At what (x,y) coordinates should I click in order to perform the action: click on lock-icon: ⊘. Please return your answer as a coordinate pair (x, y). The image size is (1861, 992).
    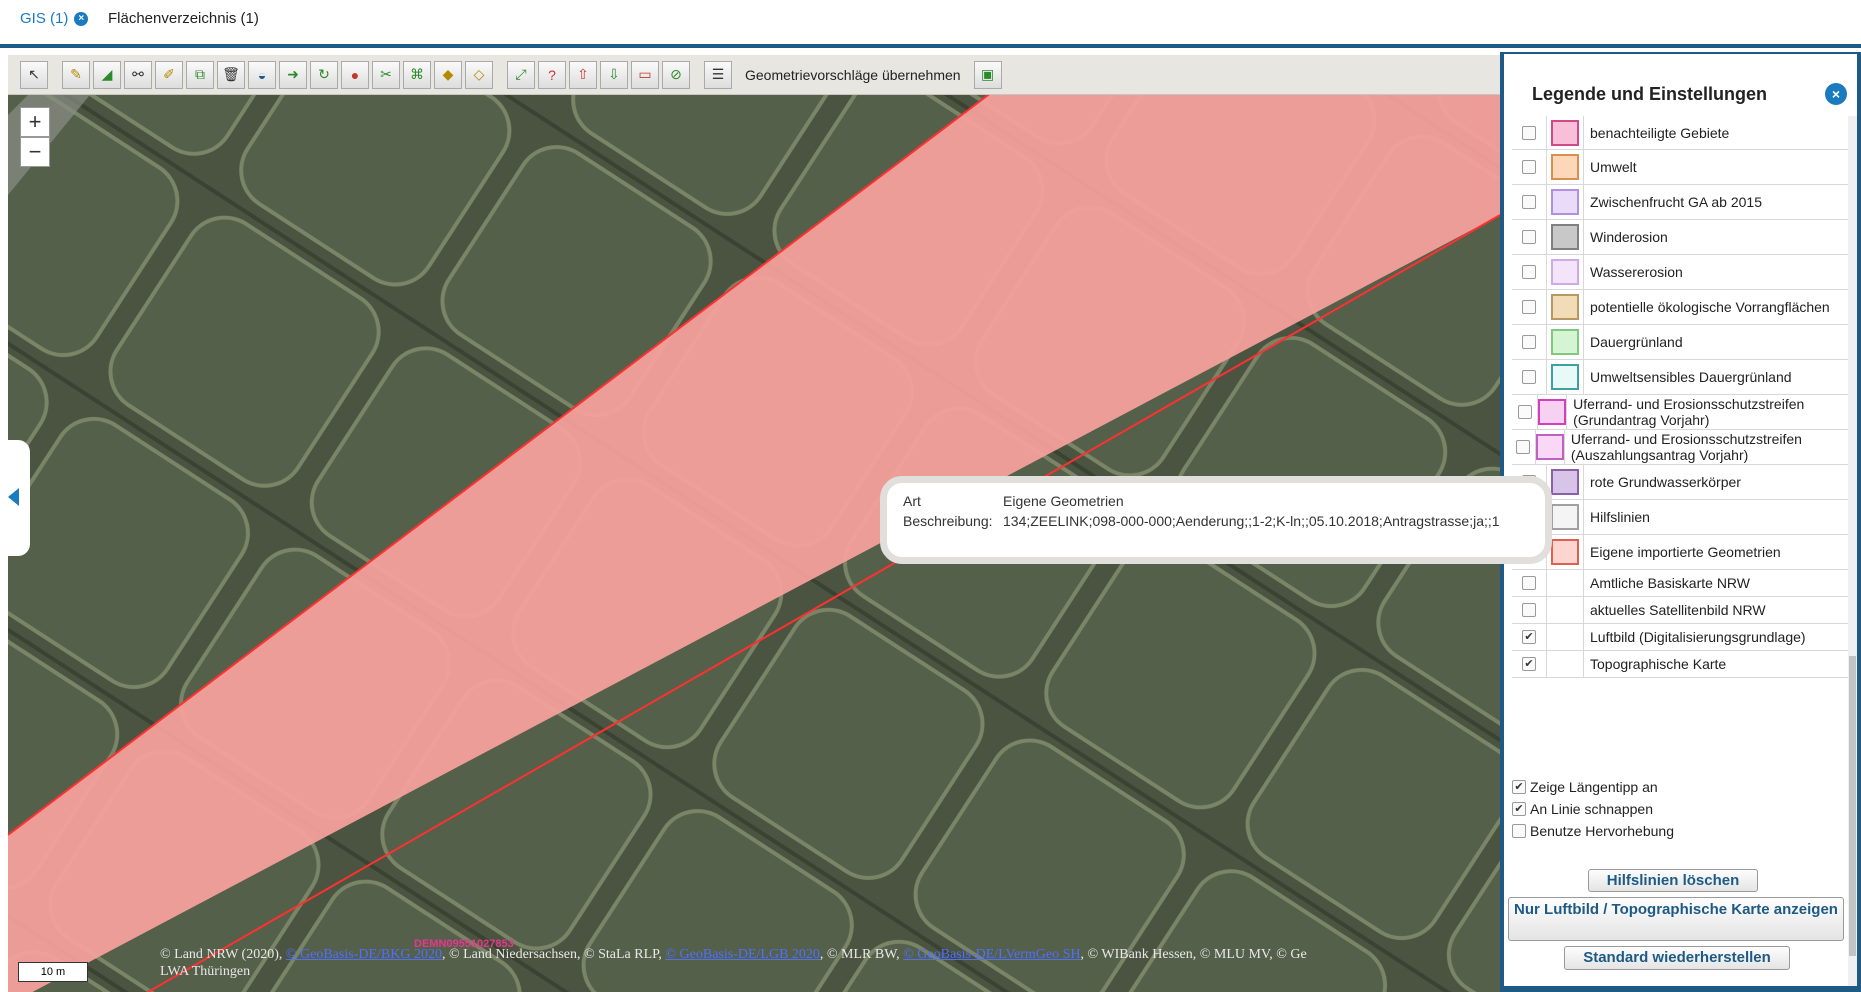
    Looking at the image, I should click on (676, 74).